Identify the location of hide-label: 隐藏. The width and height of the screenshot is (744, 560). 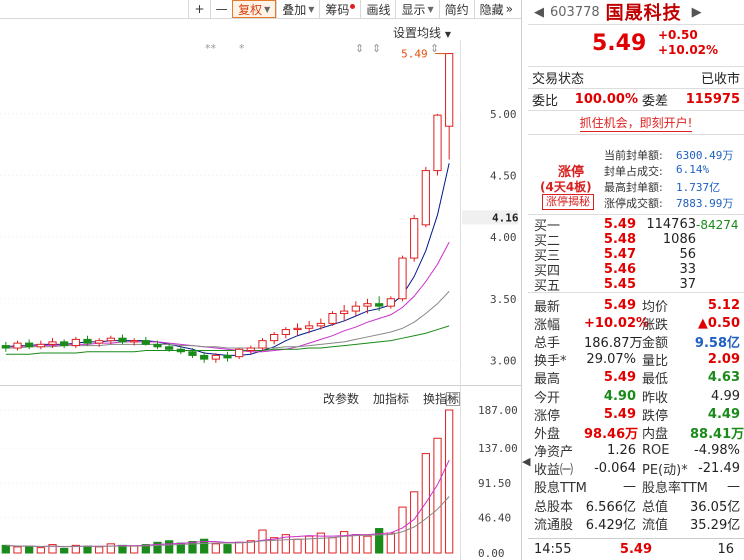
(491, 9).